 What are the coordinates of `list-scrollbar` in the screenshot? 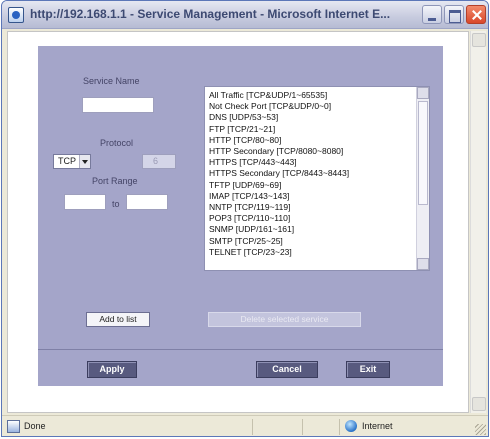 It's located at (422, 178).